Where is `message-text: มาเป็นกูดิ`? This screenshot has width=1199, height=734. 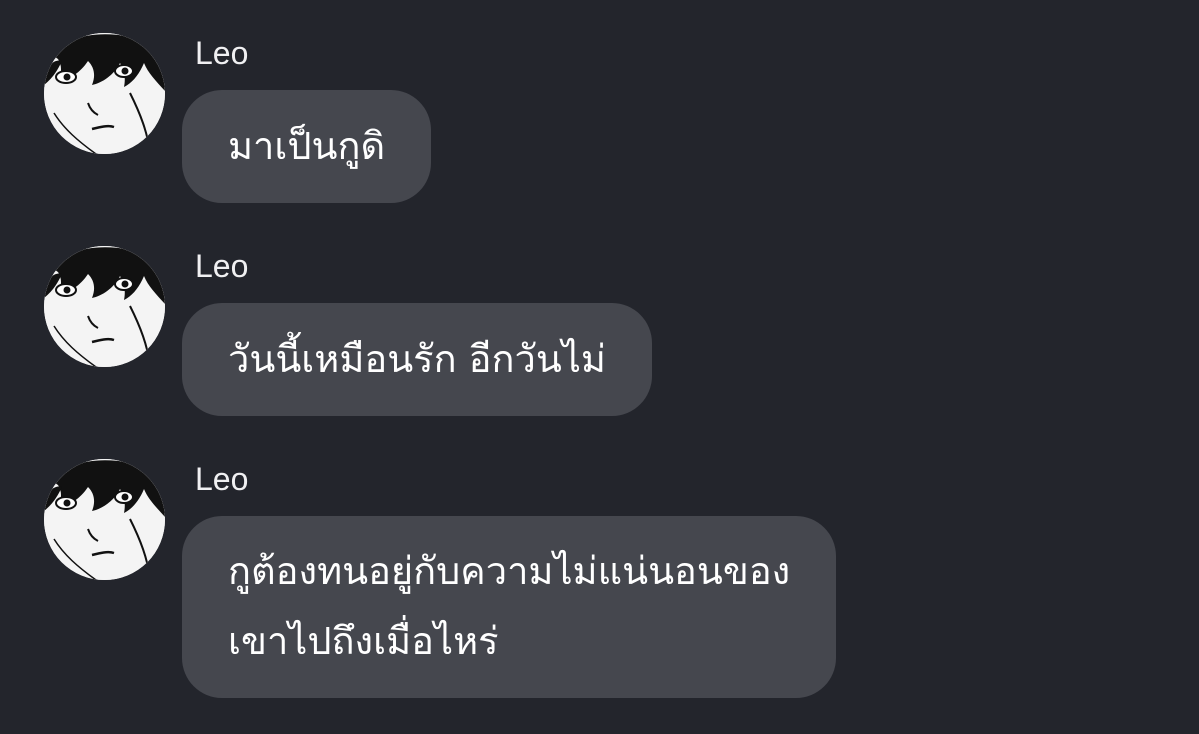
message-text: มาเป็นกูดิ is located at coordinates (307, 146).